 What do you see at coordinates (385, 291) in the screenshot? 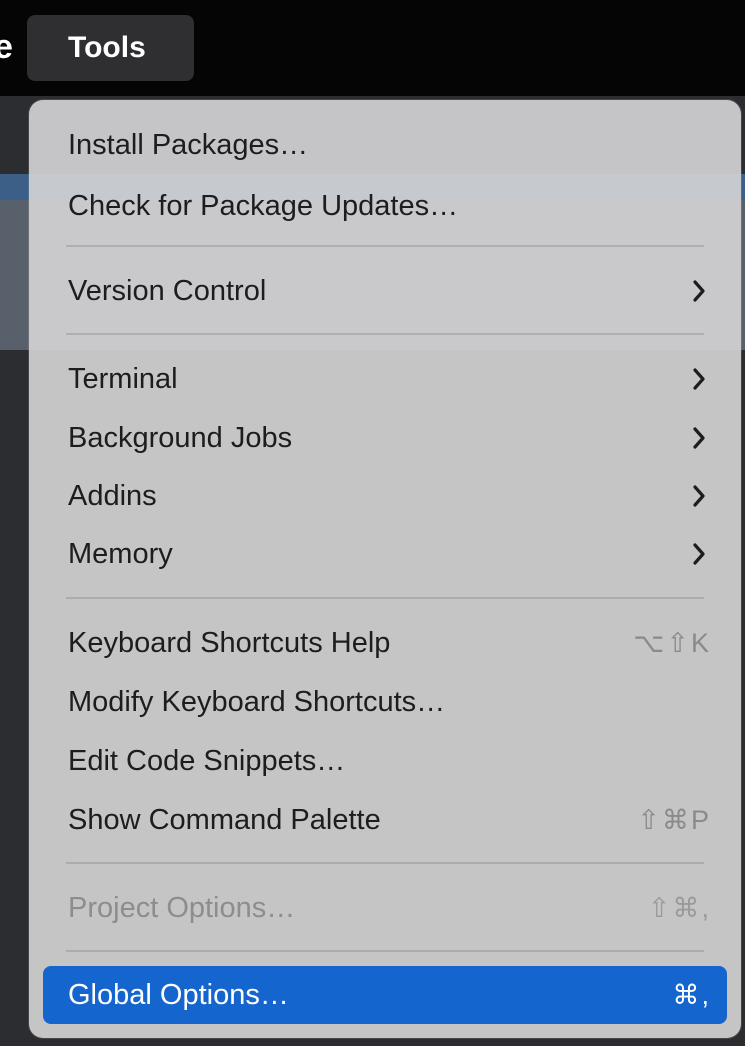
I see `menu-item-version-control: Version Control` at bounding box center [385, 291].